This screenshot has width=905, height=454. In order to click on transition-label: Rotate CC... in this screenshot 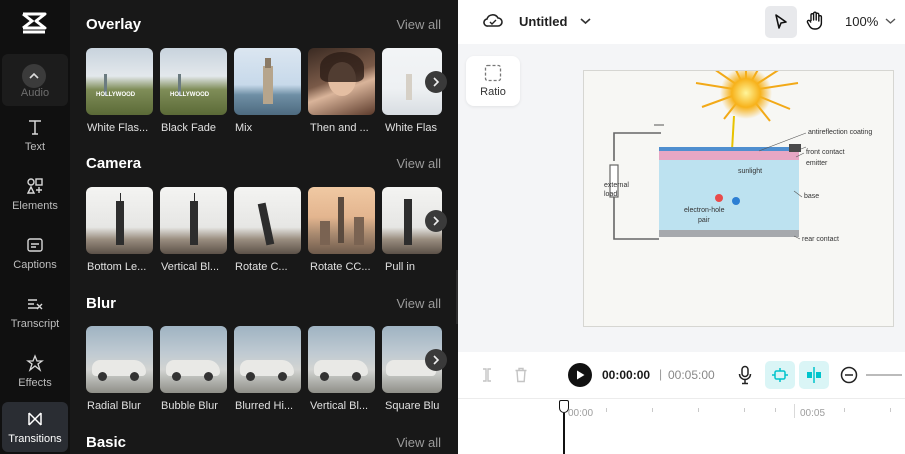, I will do `click(340, 267)`.